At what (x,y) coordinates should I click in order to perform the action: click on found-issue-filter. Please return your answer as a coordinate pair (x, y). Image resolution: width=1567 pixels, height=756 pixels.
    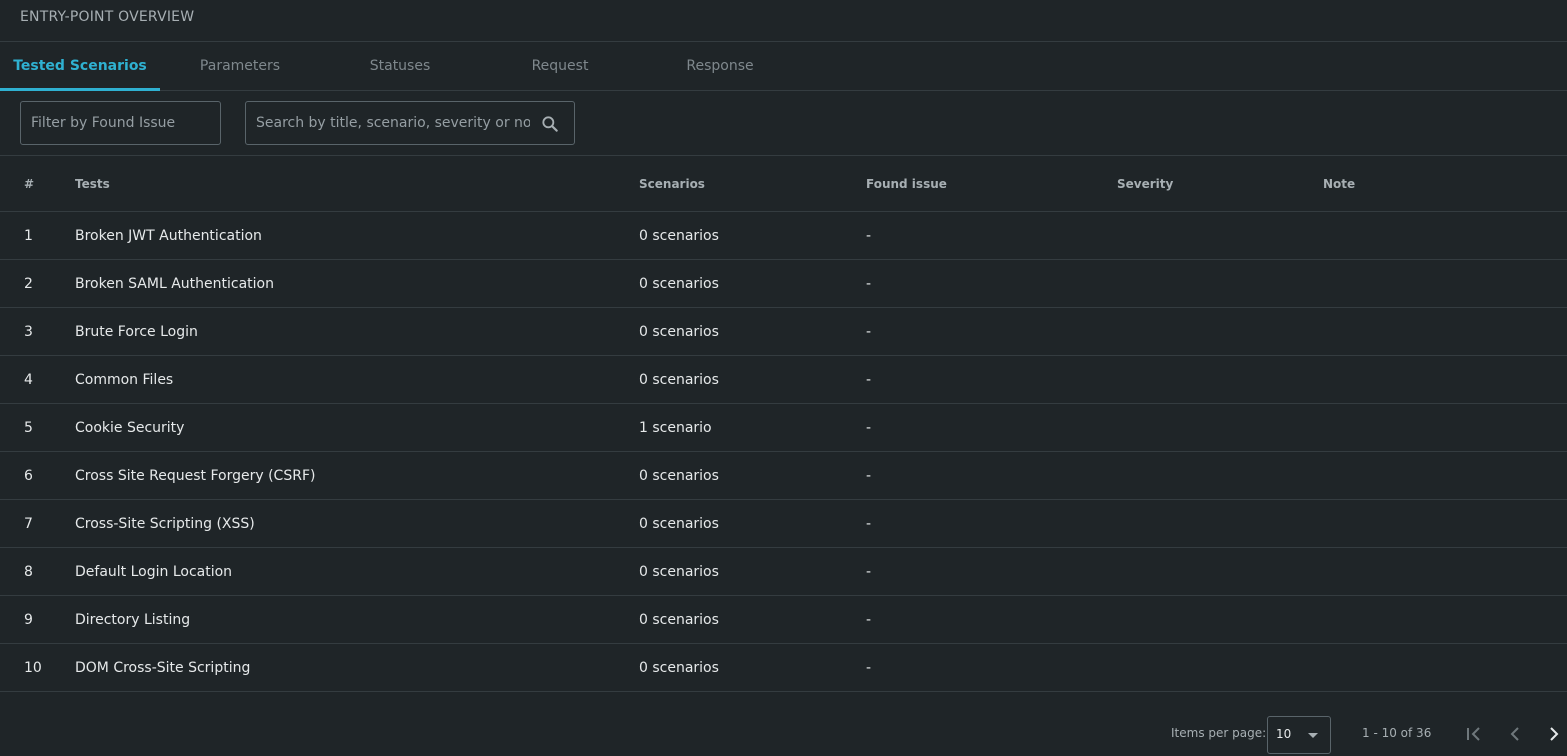
    Looking at the image, I should click on (120, 123).